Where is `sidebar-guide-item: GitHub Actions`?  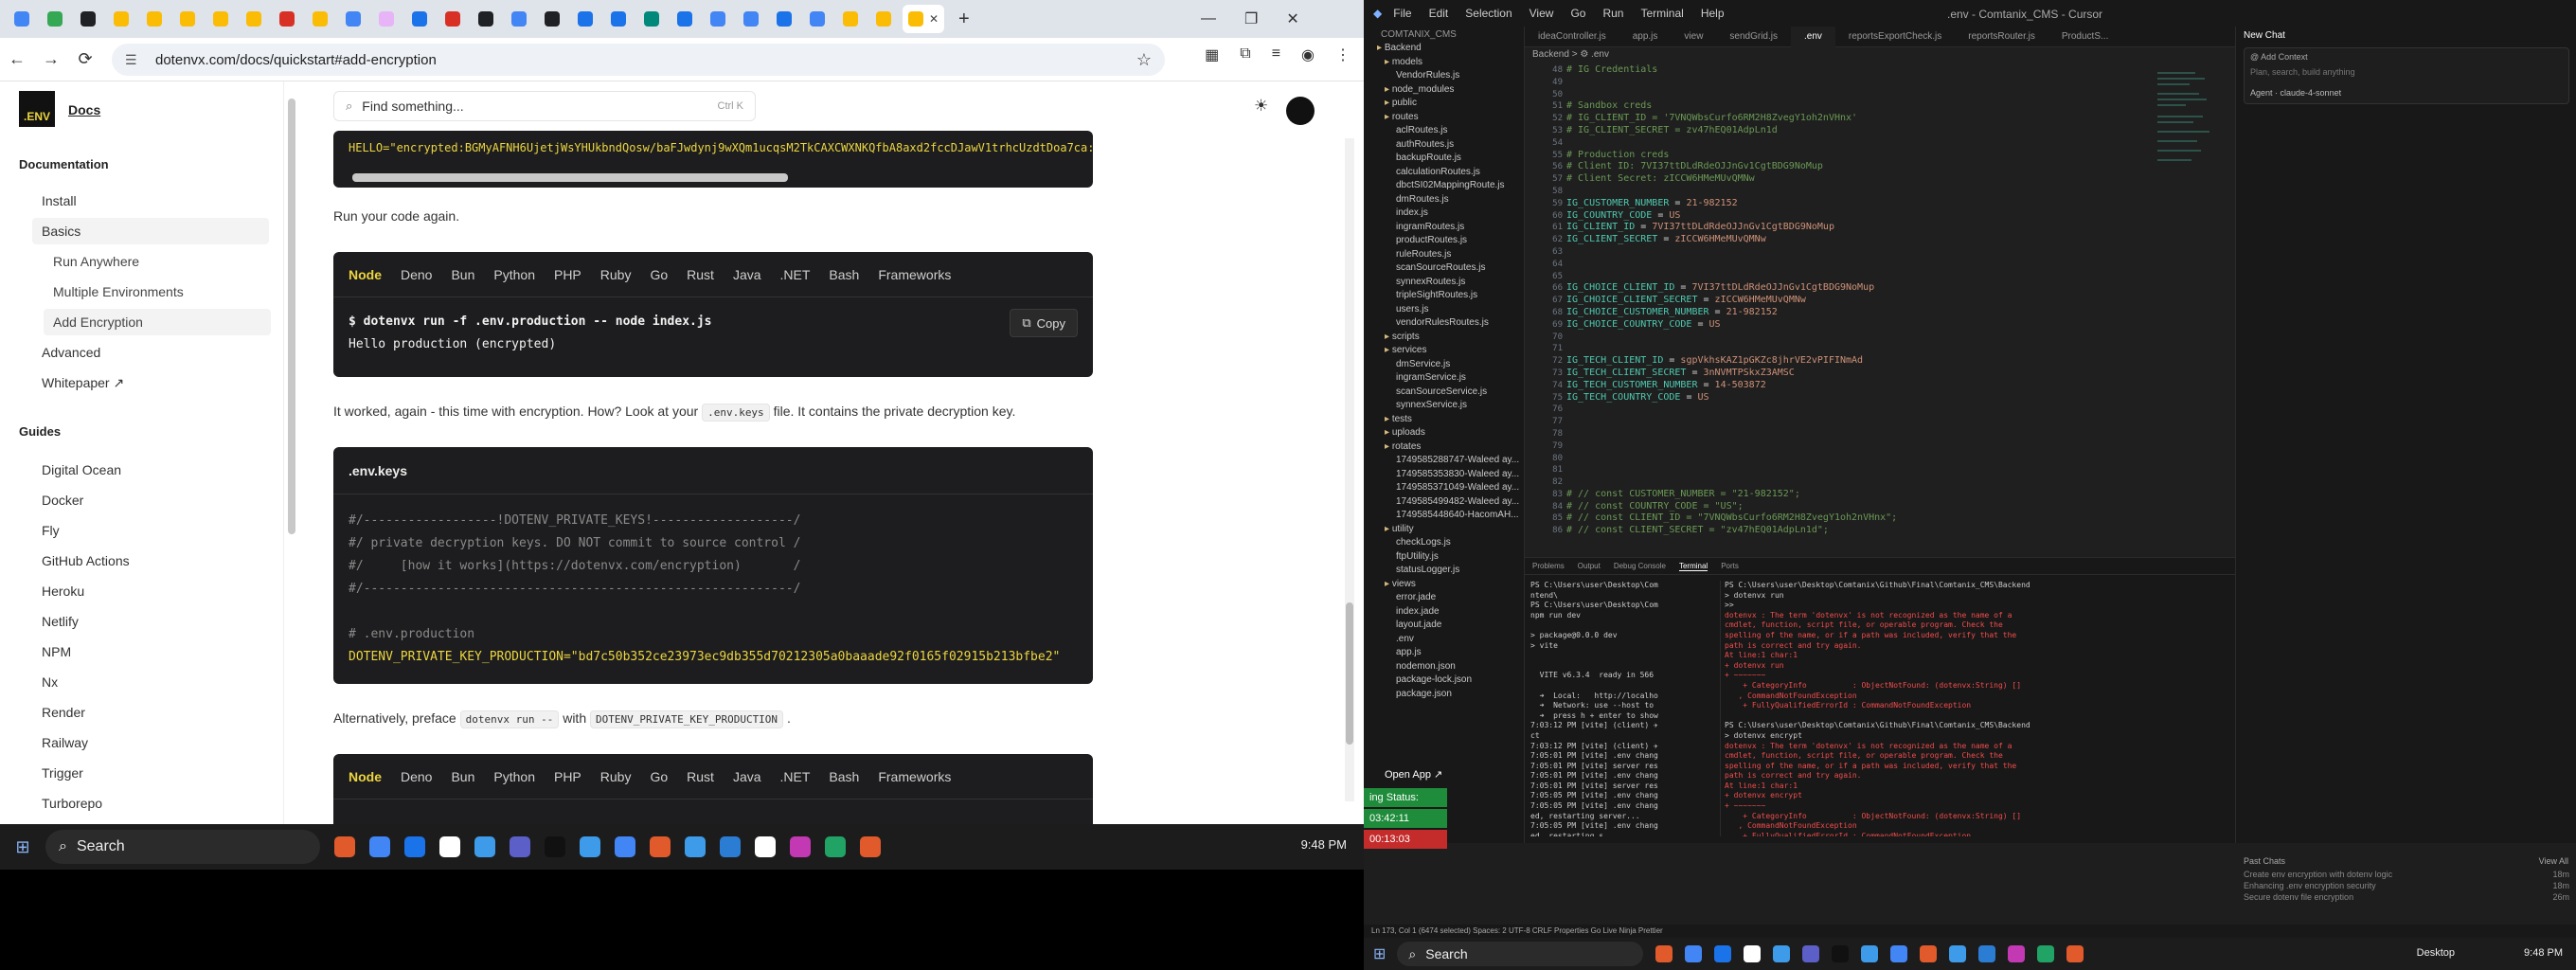 sidebar-guide-item: GitHub Actions is located at coordinates (86, 560).